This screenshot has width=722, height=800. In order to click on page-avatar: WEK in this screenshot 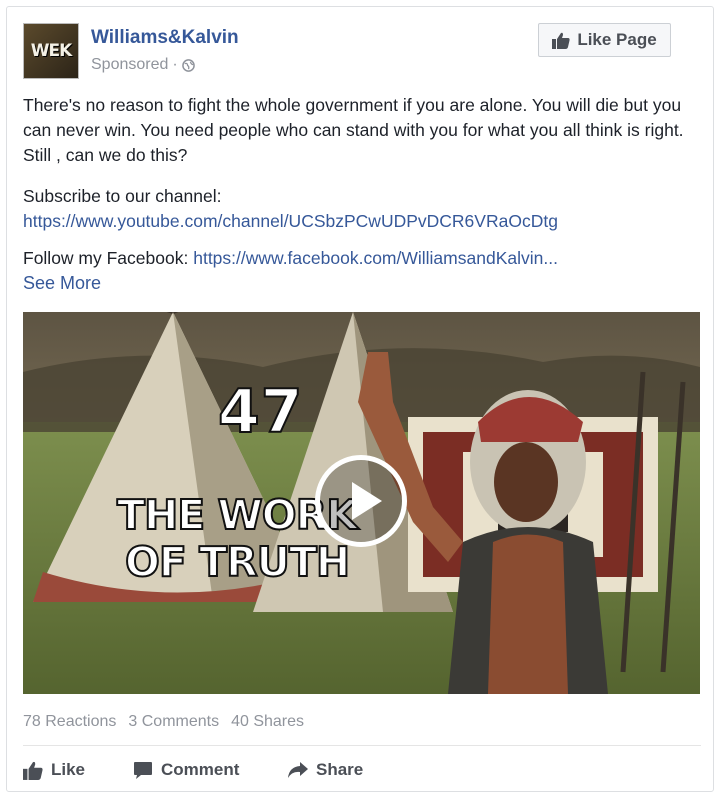, I will do `click(51, 51)`.